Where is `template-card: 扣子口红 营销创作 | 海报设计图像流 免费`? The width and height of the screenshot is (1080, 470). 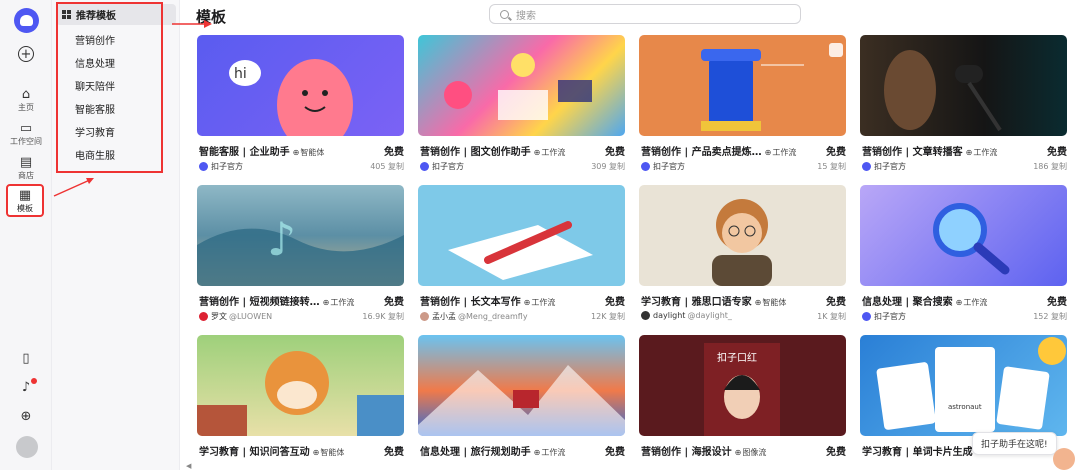 template-card: 扣子口红 营销创作 | 海报设计图像流 免费 is located at coordinates (742, 402).